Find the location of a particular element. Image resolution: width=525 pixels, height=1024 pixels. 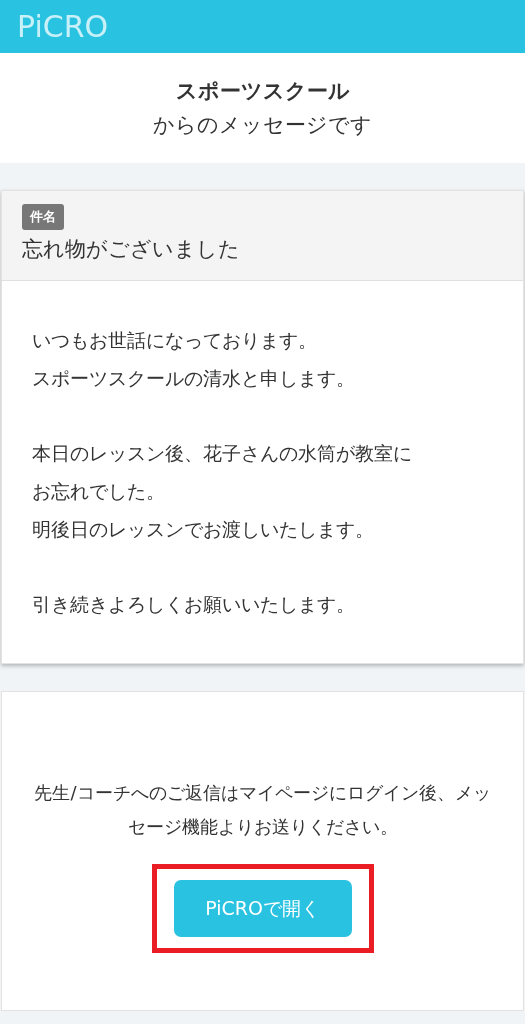

message-paragraph: 引き続きよろしくお願いいたします。 is located at coordinates (194, 604).